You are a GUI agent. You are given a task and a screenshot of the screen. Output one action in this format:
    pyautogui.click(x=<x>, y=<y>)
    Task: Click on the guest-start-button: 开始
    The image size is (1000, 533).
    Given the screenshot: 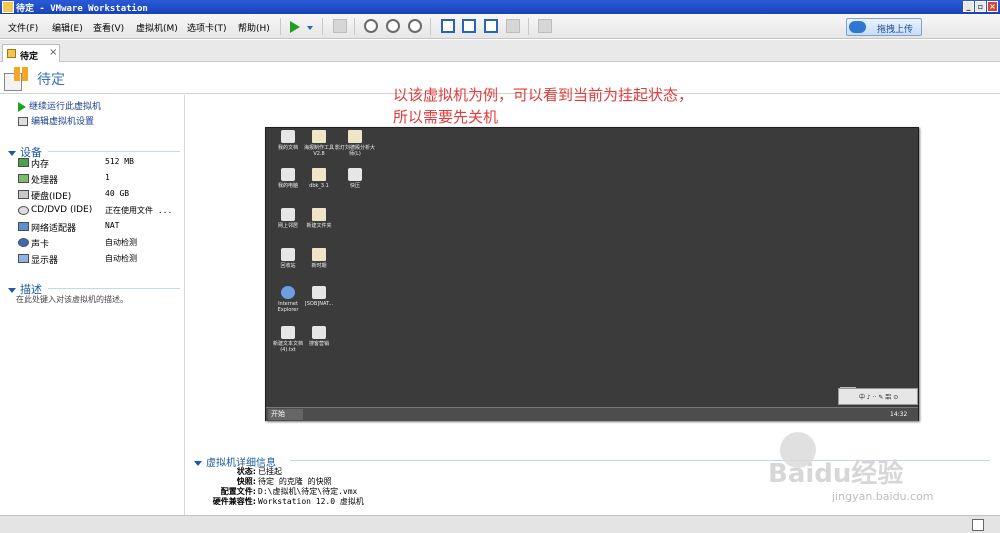 What is the action you would take?
    pyautogui.click(x=285, y=414)
    